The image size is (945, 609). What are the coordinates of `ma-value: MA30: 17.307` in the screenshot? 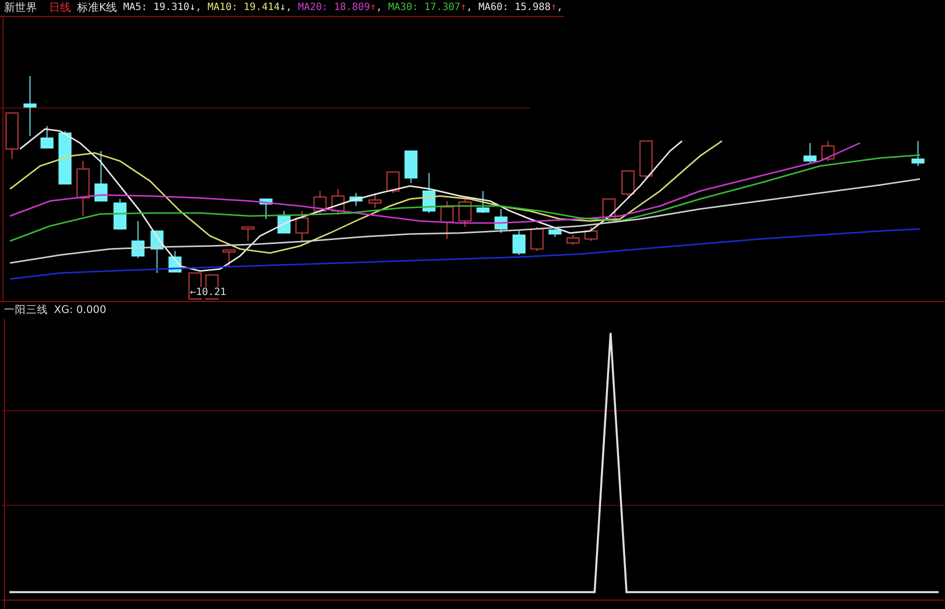 It's located at (424, 8).